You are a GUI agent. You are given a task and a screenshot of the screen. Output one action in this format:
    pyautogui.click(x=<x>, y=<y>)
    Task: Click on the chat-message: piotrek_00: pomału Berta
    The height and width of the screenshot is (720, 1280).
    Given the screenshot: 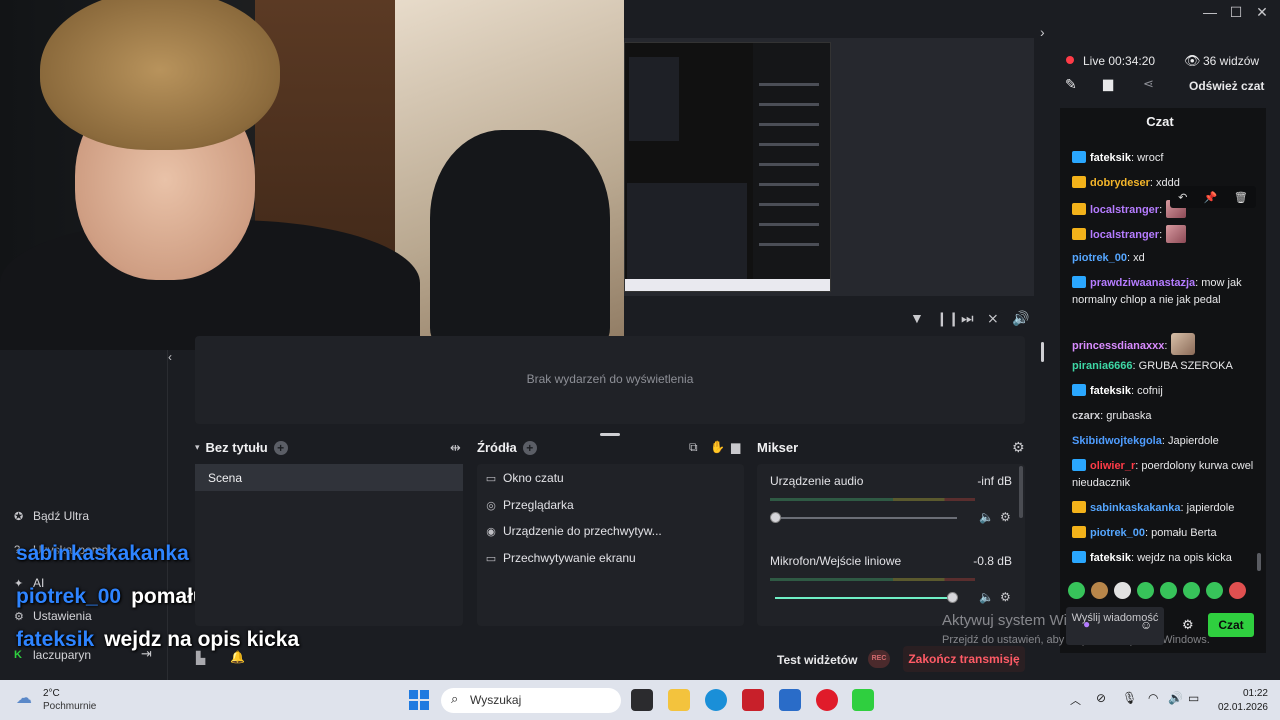 What is the action you would take?
    pyautogui.click(x=1164, y=533)
    